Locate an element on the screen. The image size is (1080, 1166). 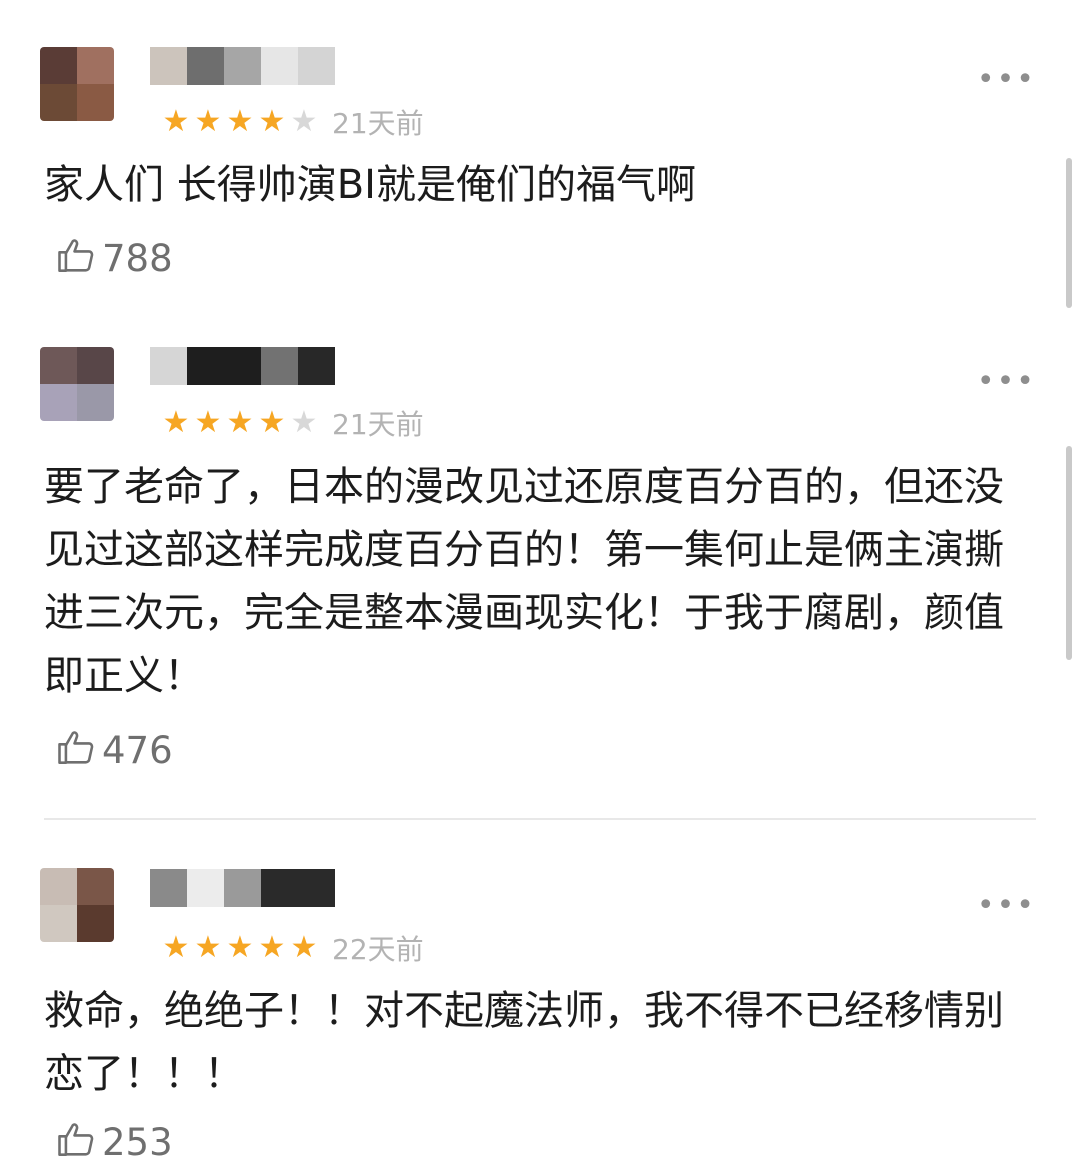
like-button: 253 is located at coordinates (113, 1142).